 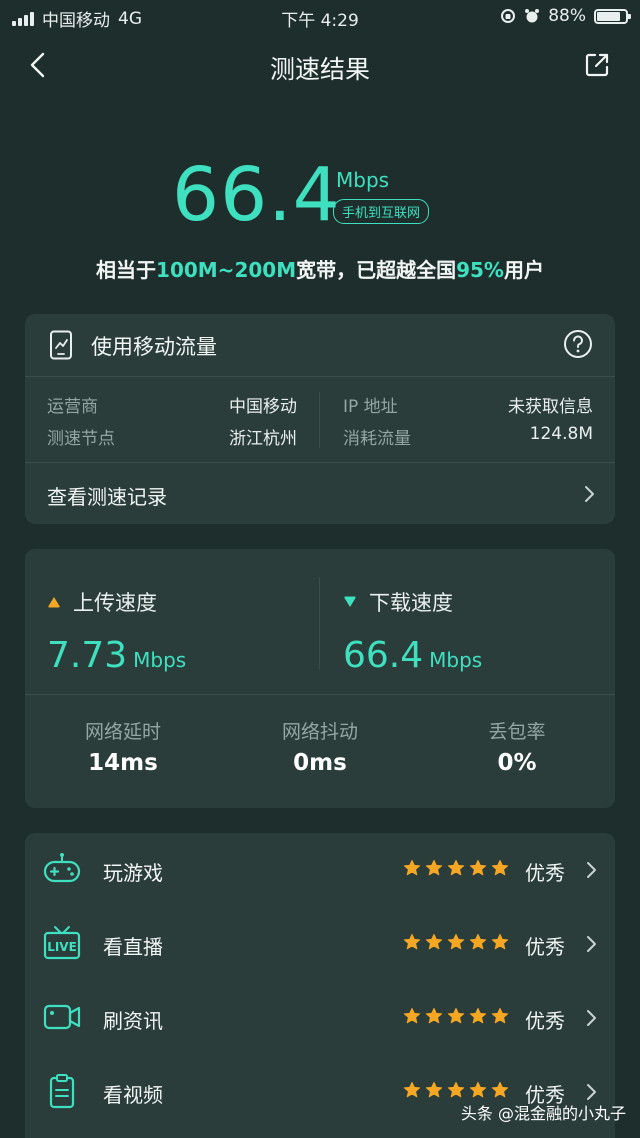 I want to click on speed-summary: 相当于100M~200M宽带，已超越全国95%用户, so click(x=320, y=268).